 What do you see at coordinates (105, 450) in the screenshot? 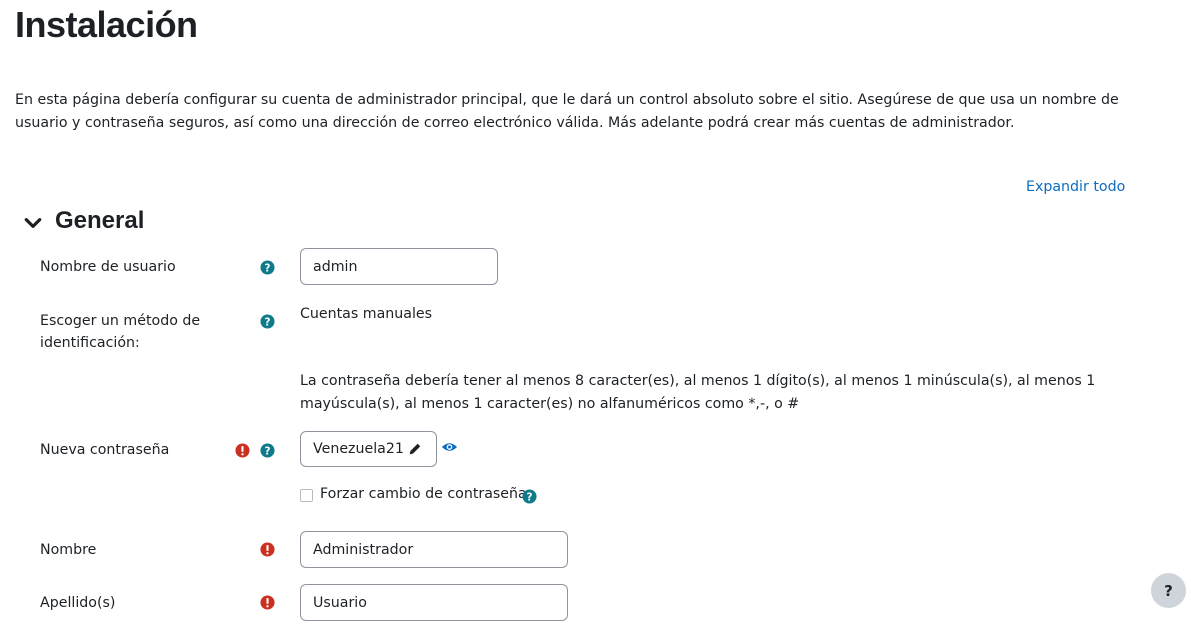
I see `new-password-label: Nueva contraseña` at bounding box center [105, 450].